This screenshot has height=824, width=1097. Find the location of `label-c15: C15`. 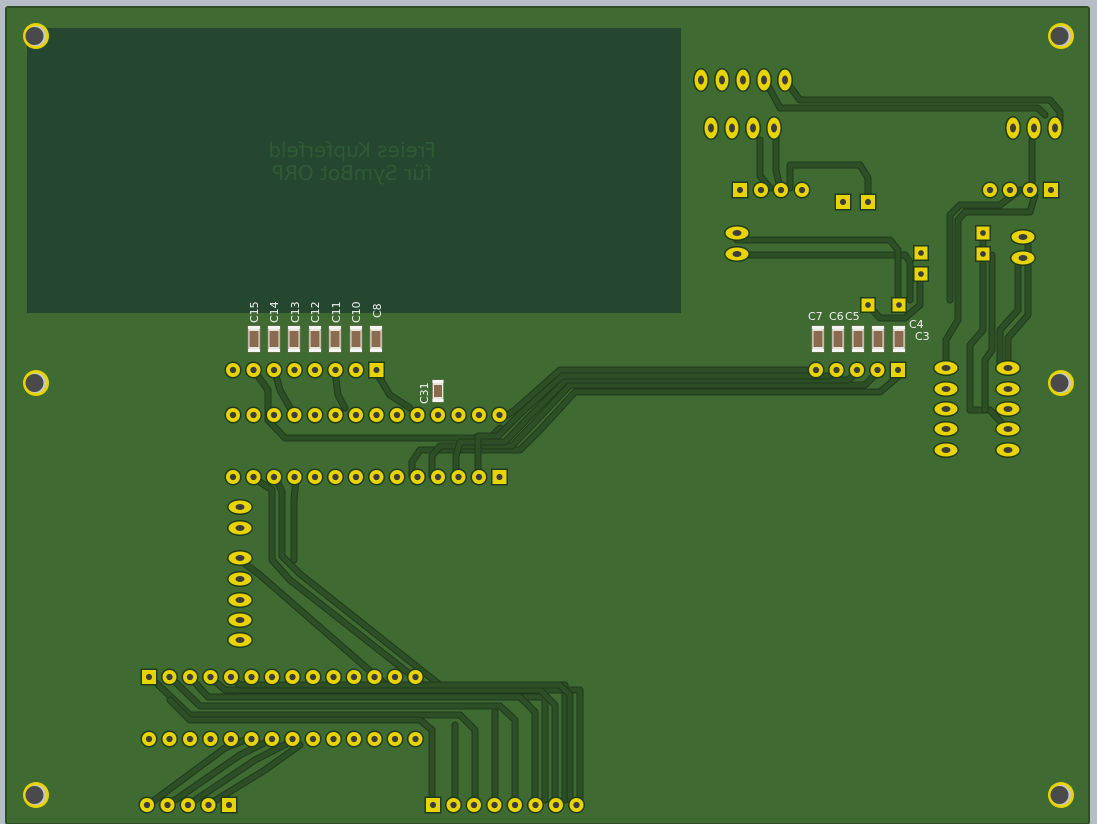

label-c15: C15 is located at coordinates (254, 312).